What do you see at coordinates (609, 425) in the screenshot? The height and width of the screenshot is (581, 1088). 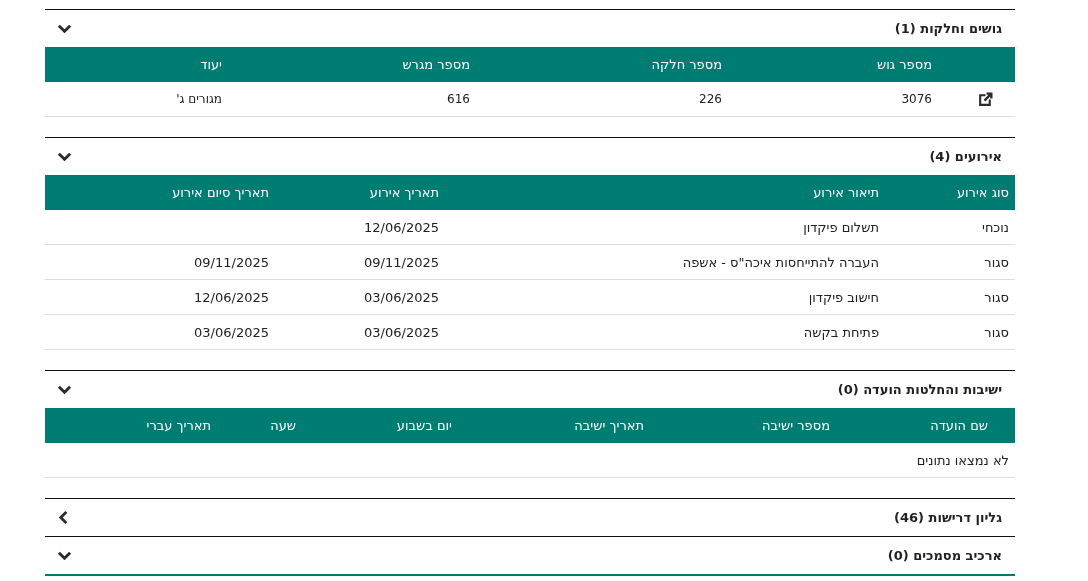 I see `column-header: תאריך ישיבה` at bounding box center [609, 425].